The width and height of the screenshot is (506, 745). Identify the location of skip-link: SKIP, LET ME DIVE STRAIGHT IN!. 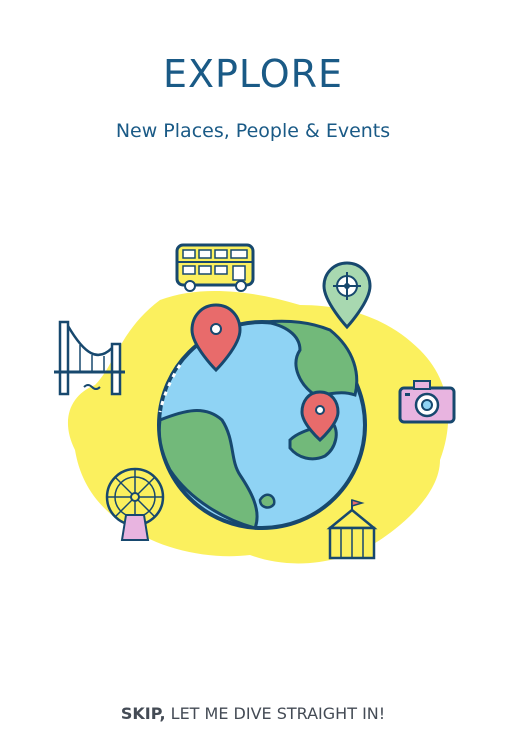
(253, 713).